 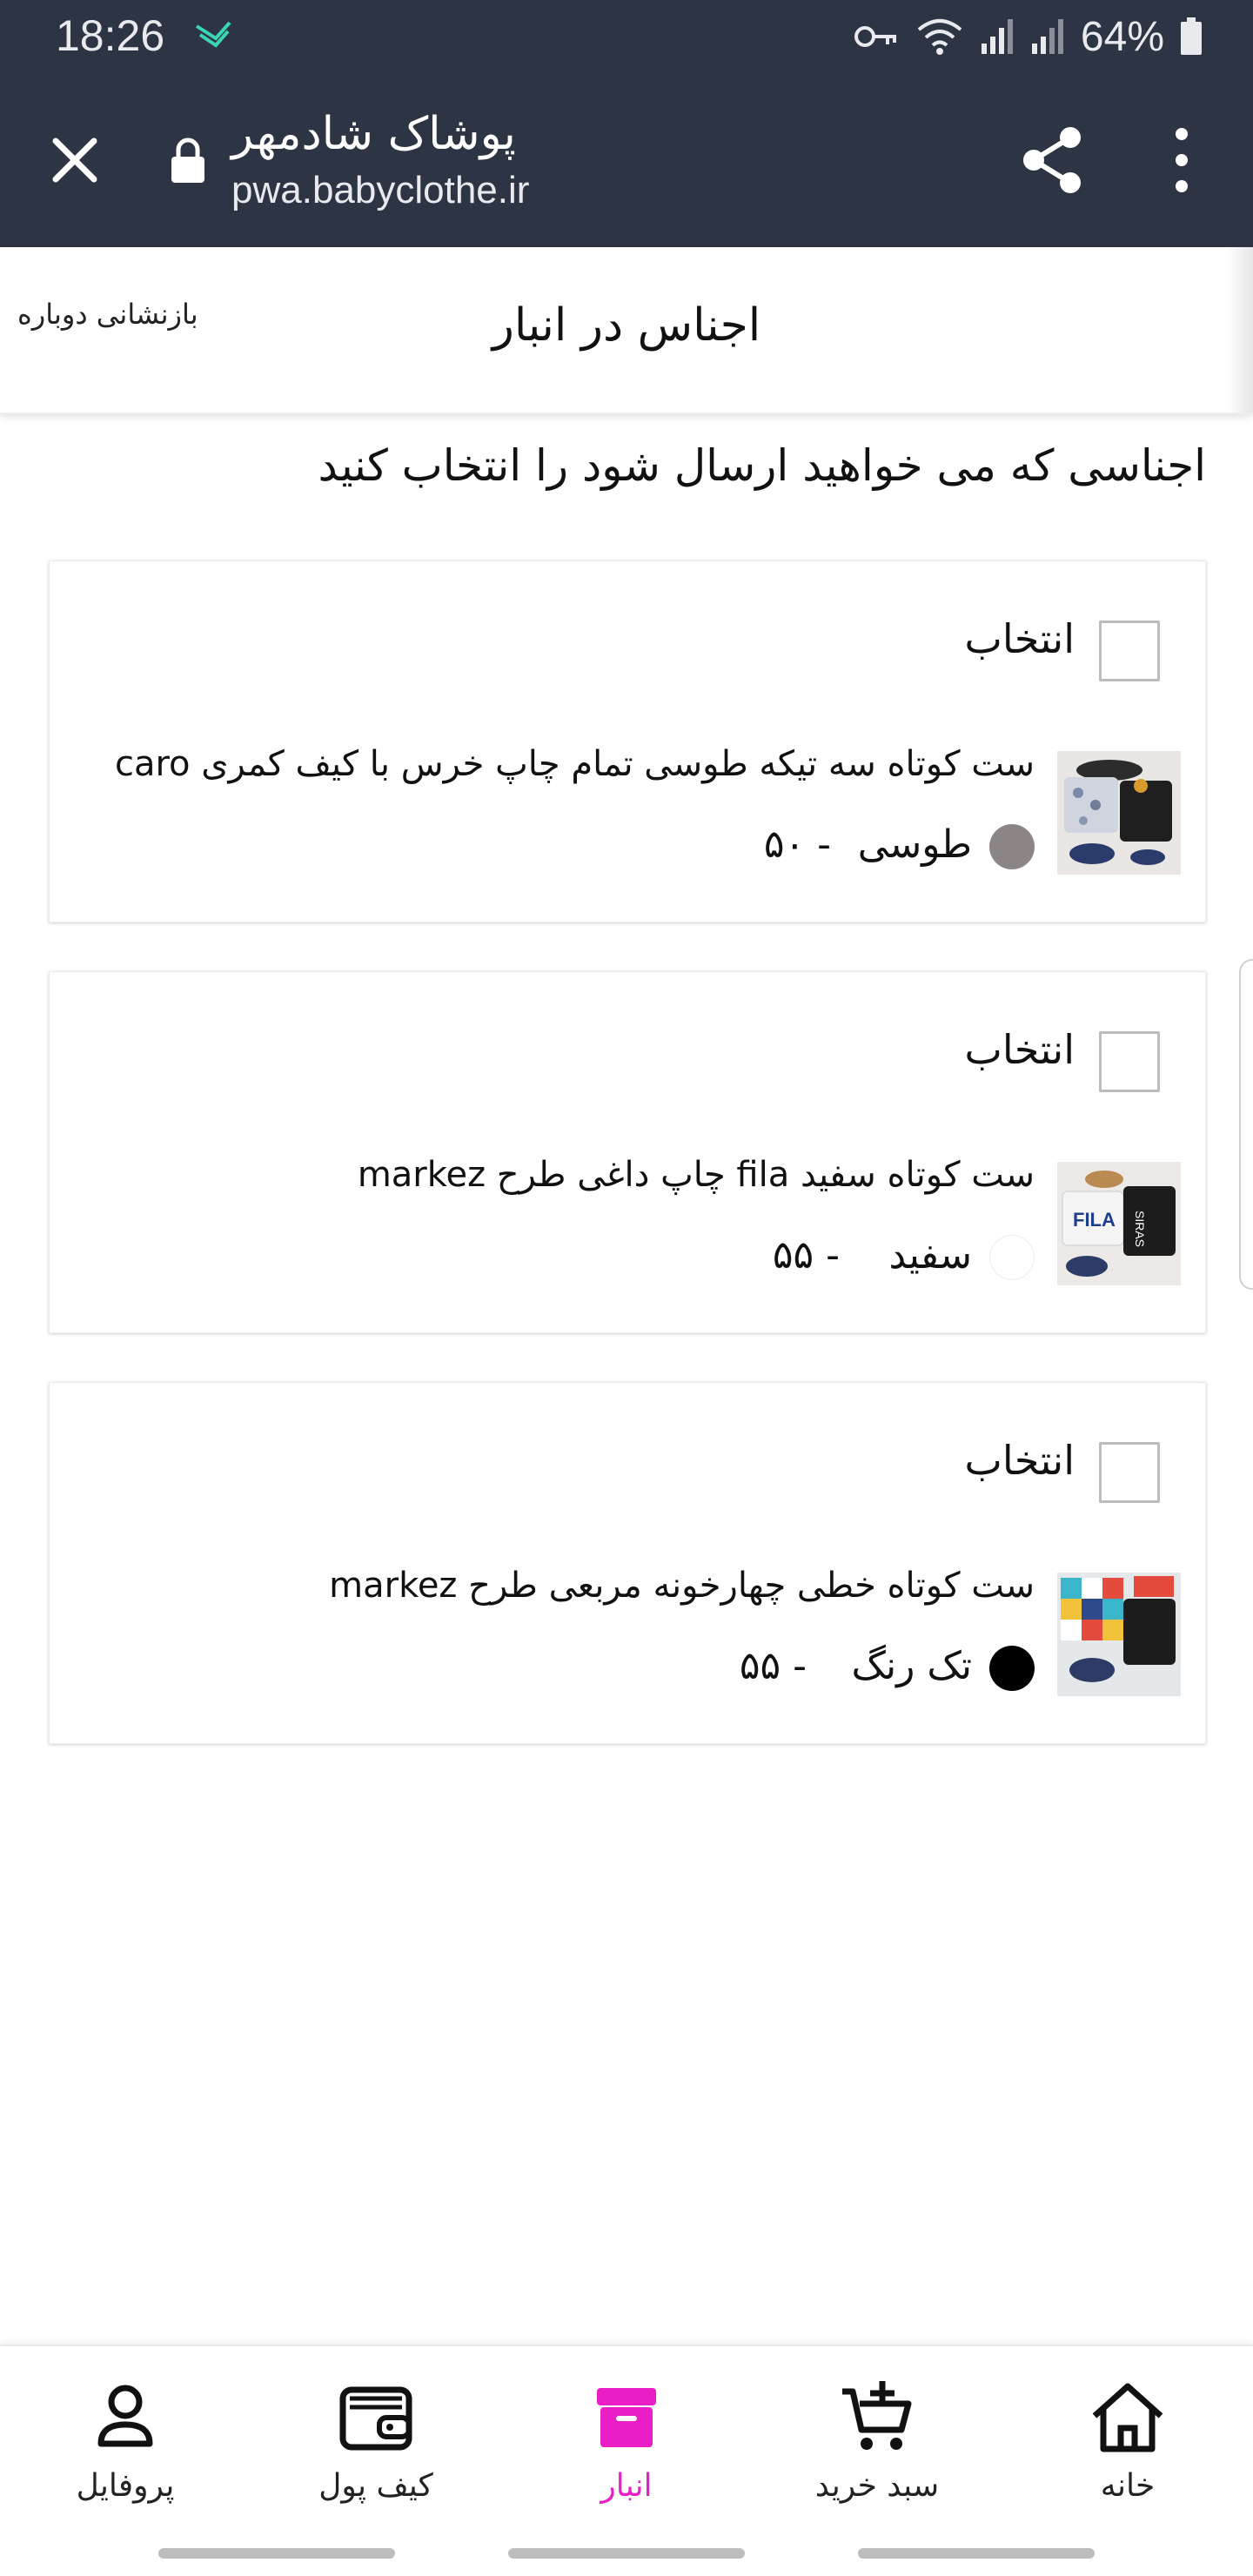 I want to click on page-header: بازنشانی دوباره اجناس در انبار, so click(x=626, y=330).